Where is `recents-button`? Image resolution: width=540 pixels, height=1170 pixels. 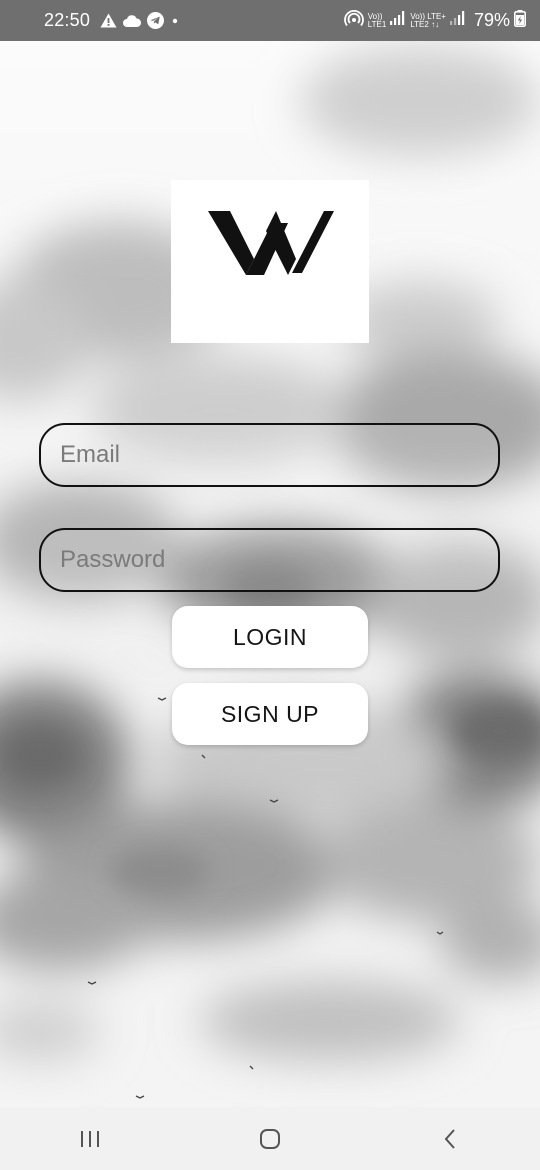 recents-button is located at coordinates (90, 1139).